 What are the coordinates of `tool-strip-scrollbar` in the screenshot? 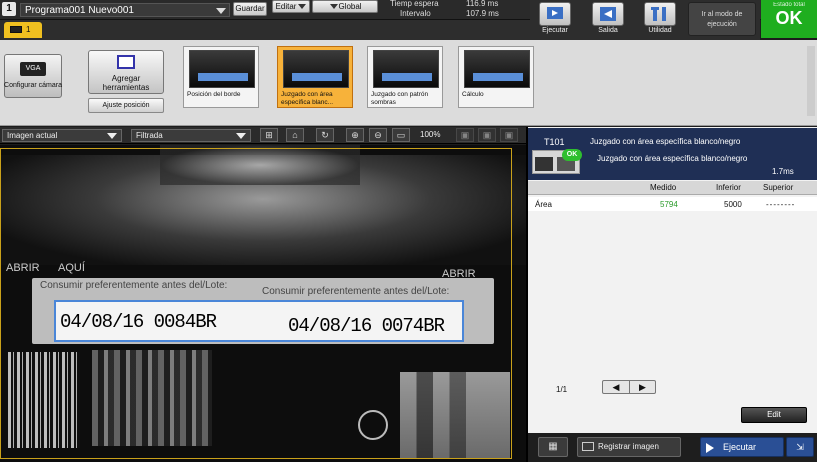 It's located at (811, 81).